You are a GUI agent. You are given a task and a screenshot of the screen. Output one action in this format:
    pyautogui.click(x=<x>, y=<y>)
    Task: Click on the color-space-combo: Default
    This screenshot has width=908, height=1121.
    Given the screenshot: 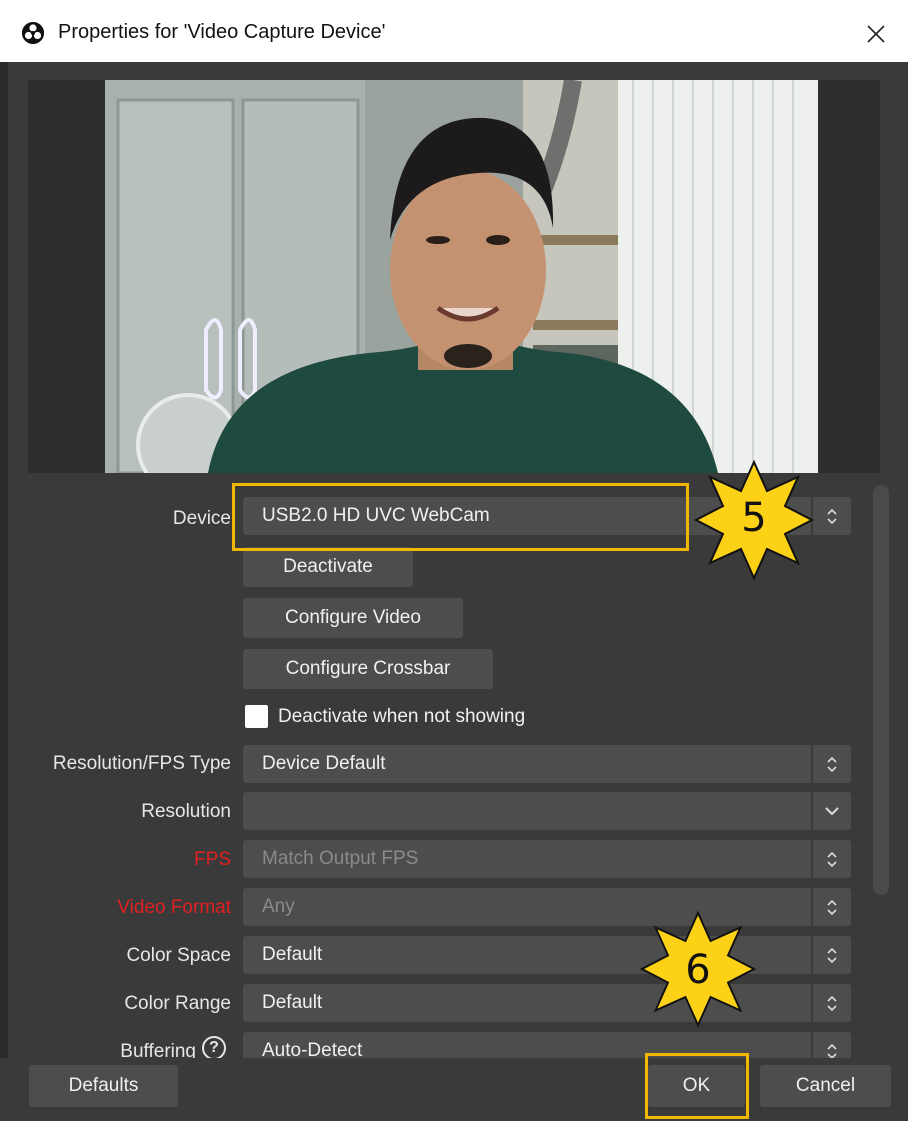 What is the action you would take?
    pyautogui.click(x=547, y=955)
    